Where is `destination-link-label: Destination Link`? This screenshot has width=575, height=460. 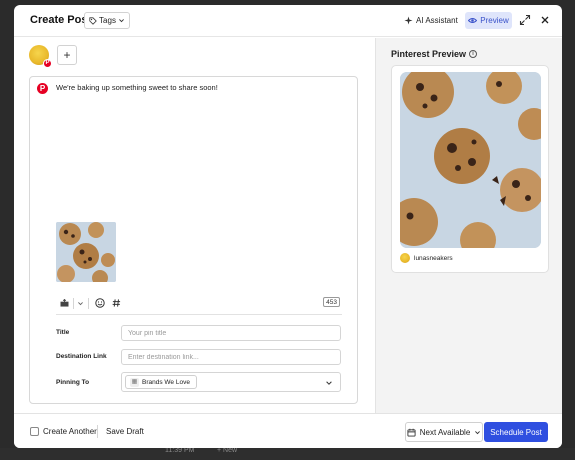
destination-link-label: Destination Link is located at coordinates (81, 356).